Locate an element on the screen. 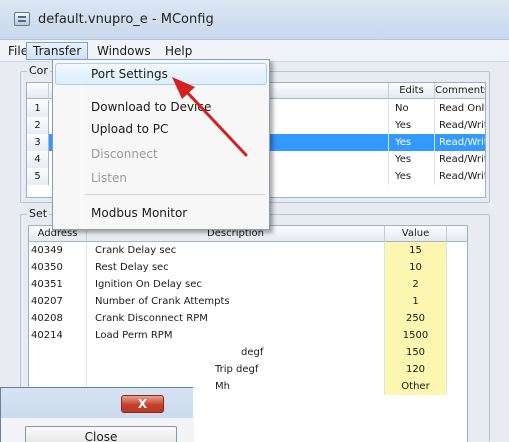  settings-row: 40350 Rest Delay sec 10 is located at coordinates (248, 267).